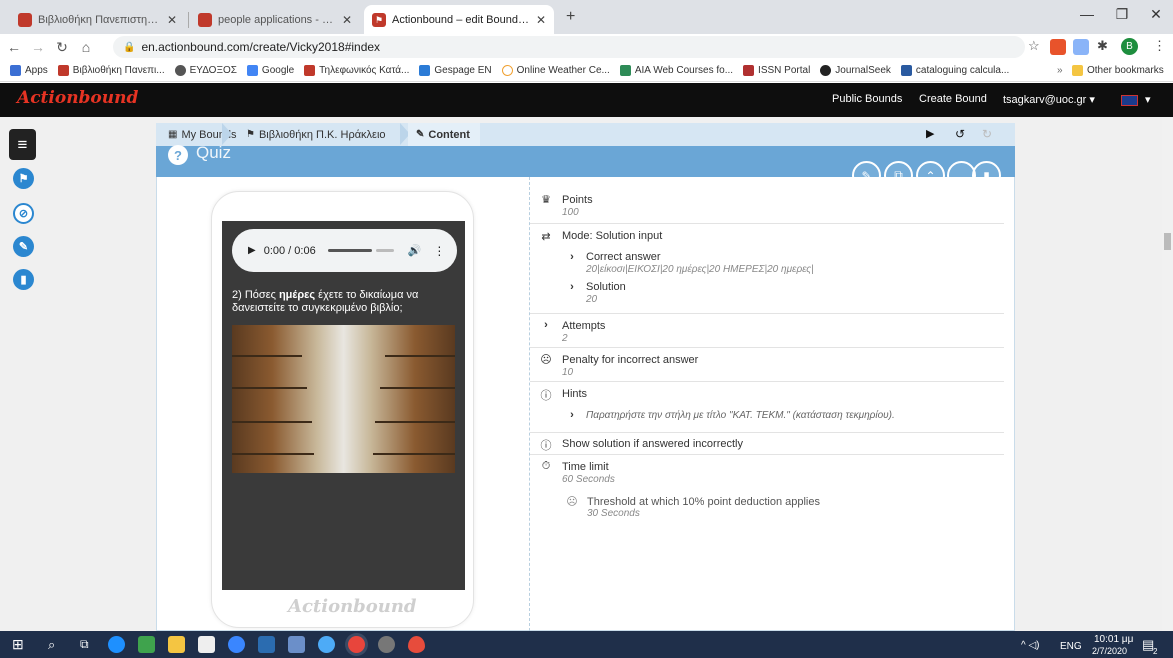  I want to click on extensions-puzzle-icon: ✱, so click(1102, 46).